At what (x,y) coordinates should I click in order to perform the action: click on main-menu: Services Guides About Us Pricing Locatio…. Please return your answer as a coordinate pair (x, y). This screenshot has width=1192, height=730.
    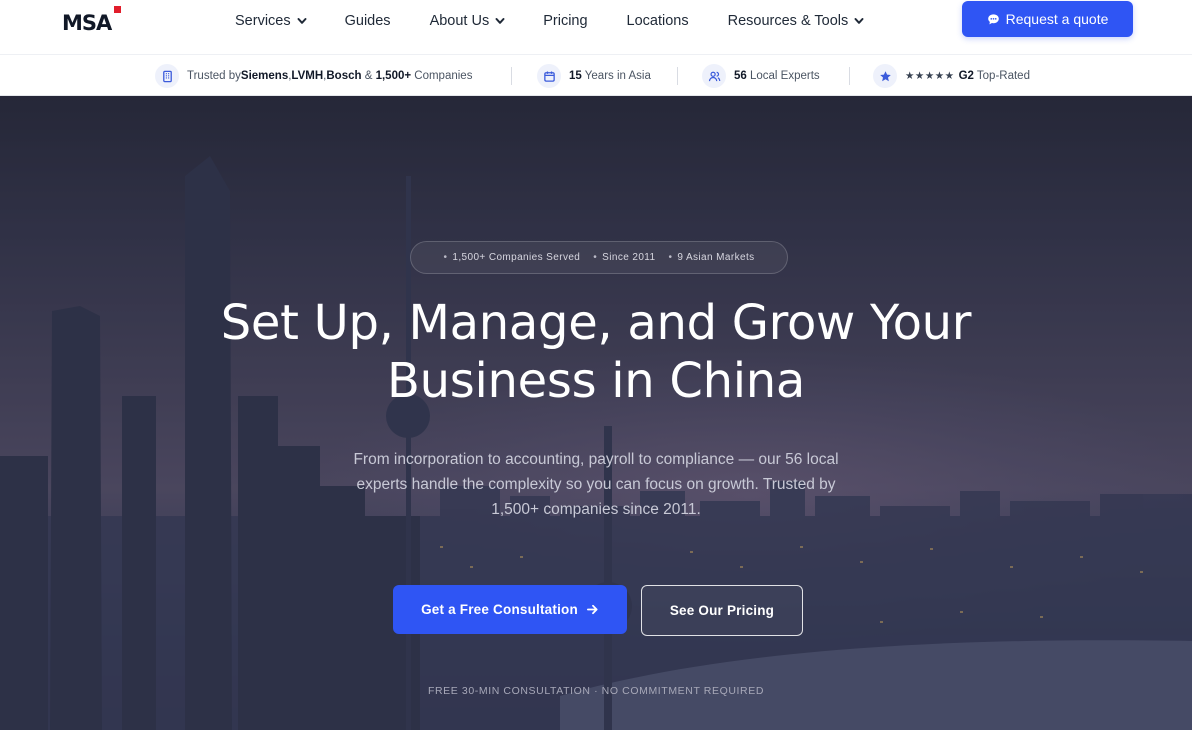
    Looking at the image, I should click on (549, 21).